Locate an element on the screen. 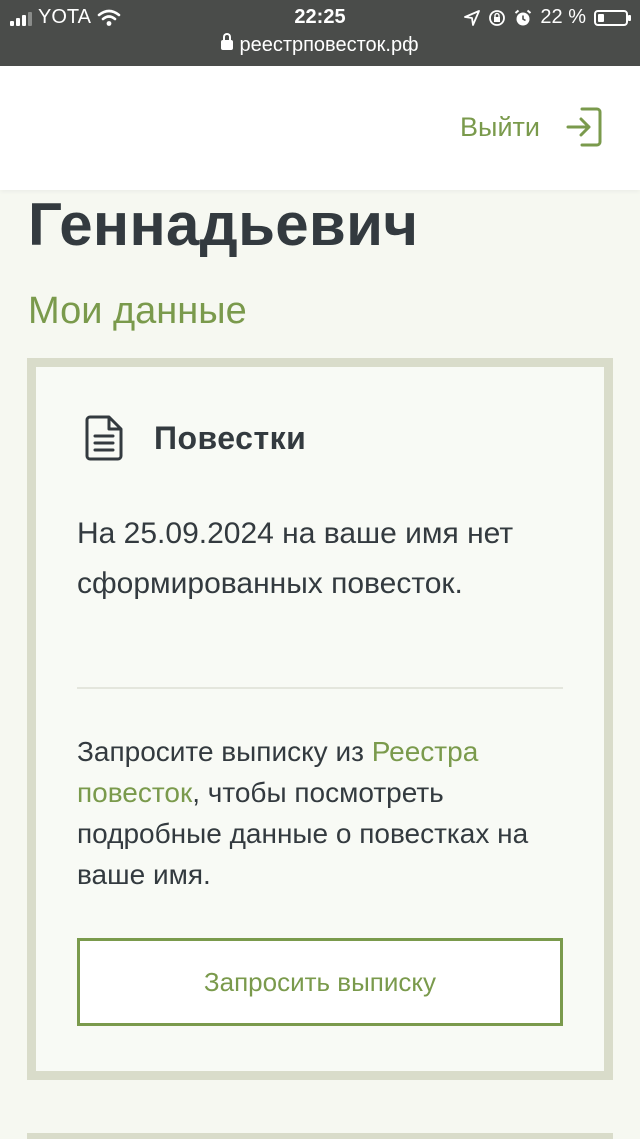 The image size is (640, 1139). logout-button: Выйти is located at coordinates (531, 127).